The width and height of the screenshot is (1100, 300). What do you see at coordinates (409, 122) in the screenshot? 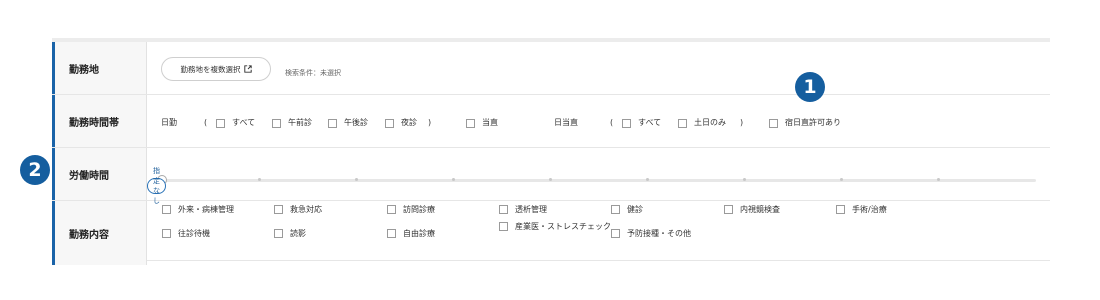
I see `checkbox-label: 夜診` at bounding box center [409, 122].